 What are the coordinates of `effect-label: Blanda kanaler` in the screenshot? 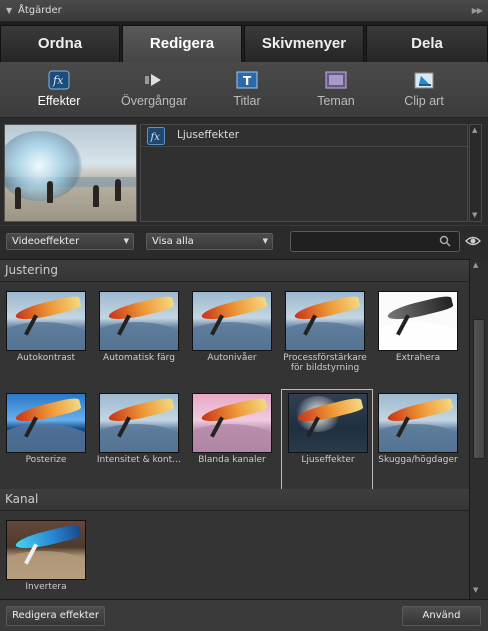 It's located at (232, 460).